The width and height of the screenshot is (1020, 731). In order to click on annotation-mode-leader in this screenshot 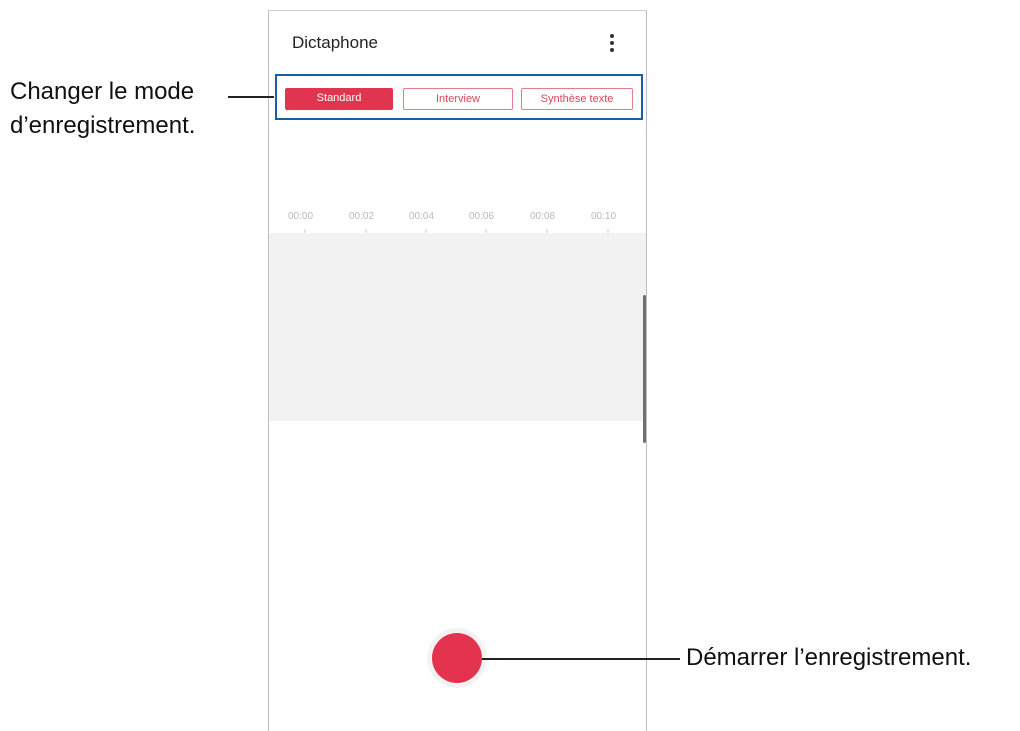, I will do `click(251, 97)`.